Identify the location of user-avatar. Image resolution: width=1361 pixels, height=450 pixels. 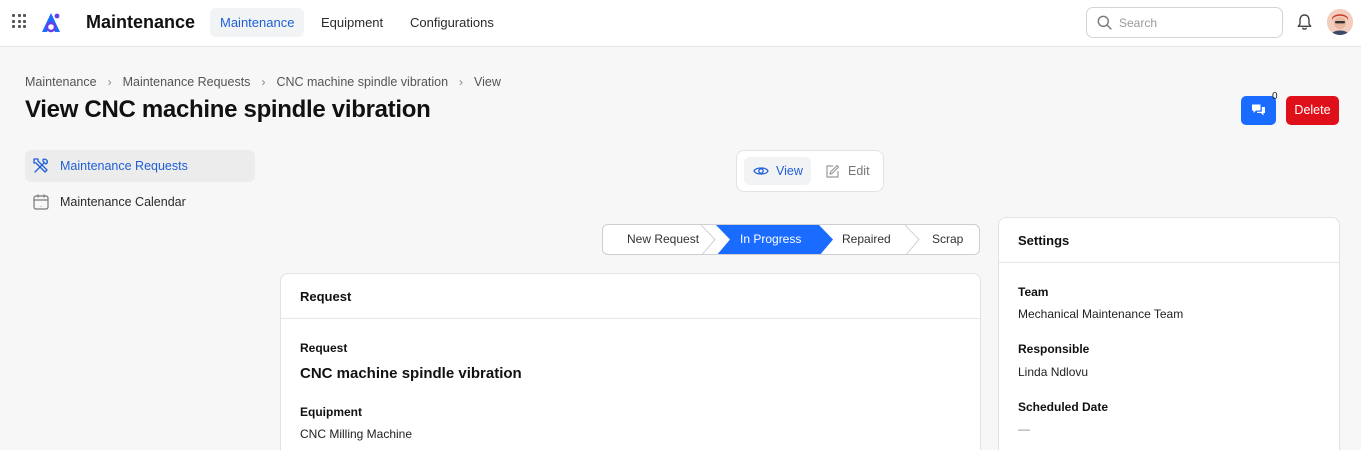
(1340, 22).